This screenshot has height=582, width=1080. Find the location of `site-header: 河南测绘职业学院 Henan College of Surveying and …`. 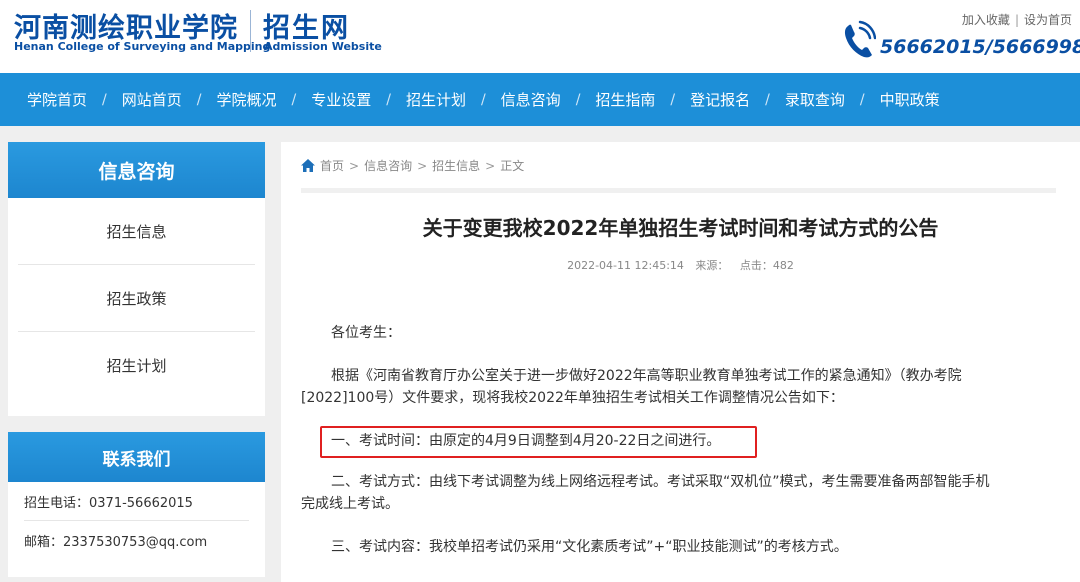

site-header: 河南测绘职业学院 Henan College of Surveying and … is located at coordinates (540, 36).